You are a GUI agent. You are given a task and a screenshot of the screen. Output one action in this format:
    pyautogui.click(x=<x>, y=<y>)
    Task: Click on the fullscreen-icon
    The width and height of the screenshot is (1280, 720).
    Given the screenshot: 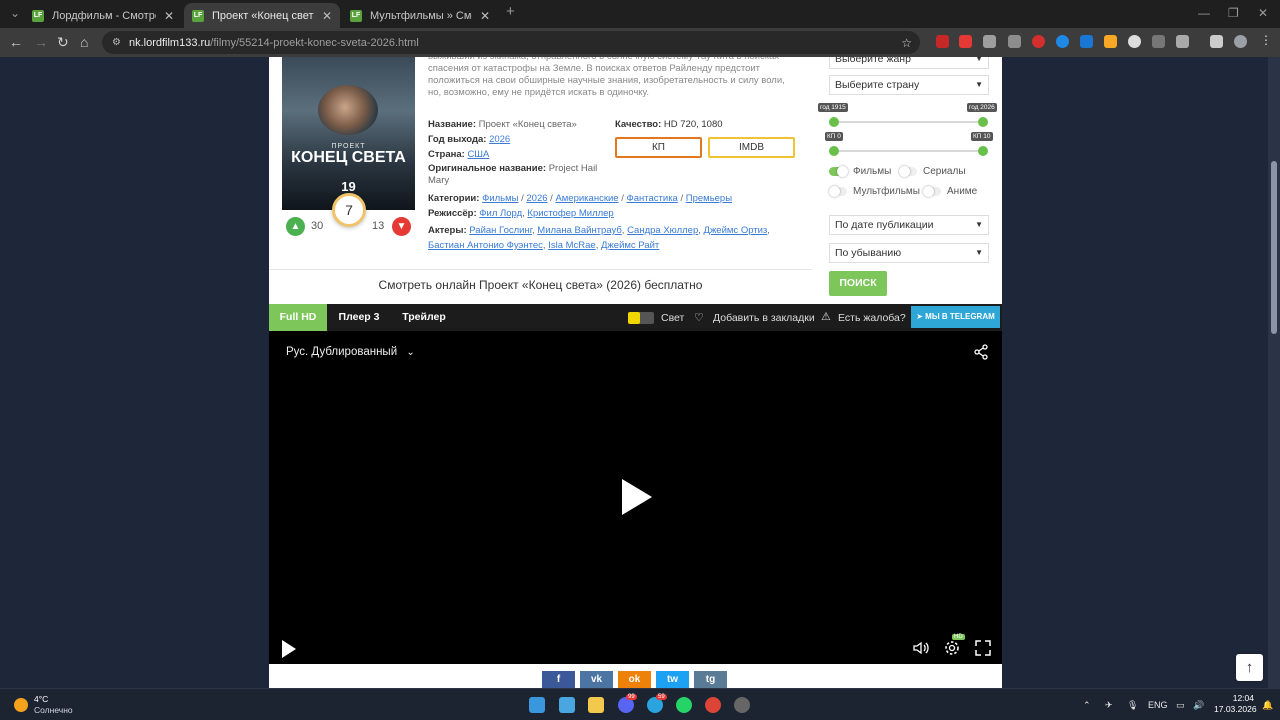 What is the action you would take?
    pyautogui.click(x=983, y=648)
    